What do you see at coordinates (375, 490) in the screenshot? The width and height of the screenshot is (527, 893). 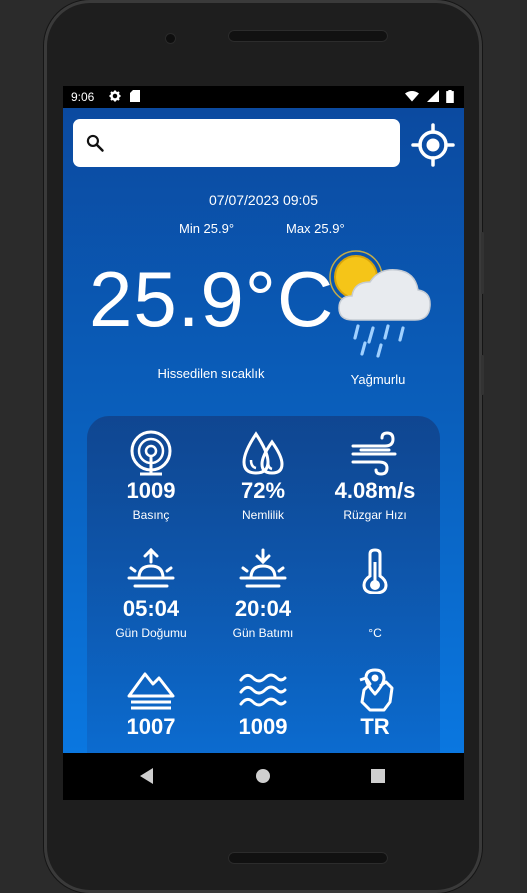 I see `wind-value: 4.08m/s` at bounding box center [375, 490].